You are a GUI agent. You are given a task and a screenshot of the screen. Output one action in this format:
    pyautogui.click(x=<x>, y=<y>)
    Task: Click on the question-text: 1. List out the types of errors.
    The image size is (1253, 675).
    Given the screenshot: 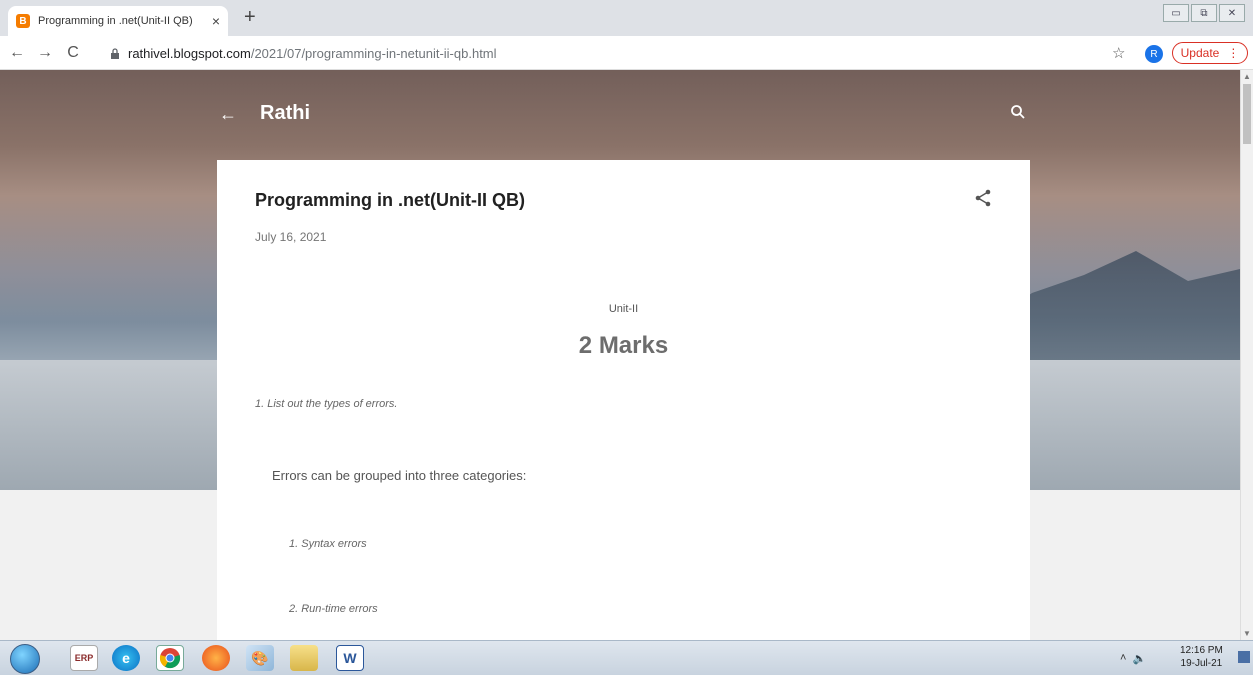 What is the action you would take?
    pyautogui.click(x=326, y=404)
    